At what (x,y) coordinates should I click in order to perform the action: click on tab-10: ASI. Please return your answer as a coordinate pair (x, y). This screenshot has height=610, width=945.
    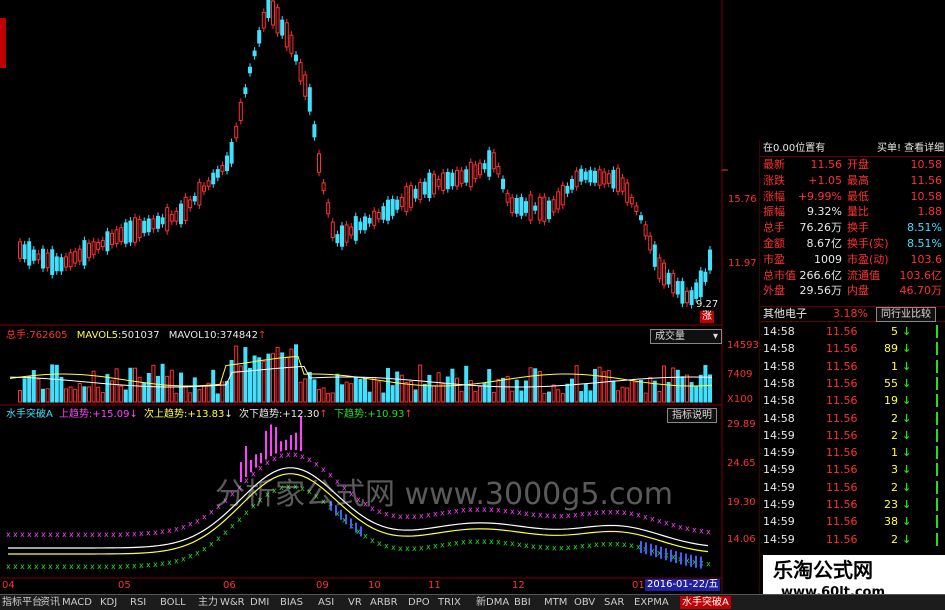
    Looking at the image, I should click on (326, 602).